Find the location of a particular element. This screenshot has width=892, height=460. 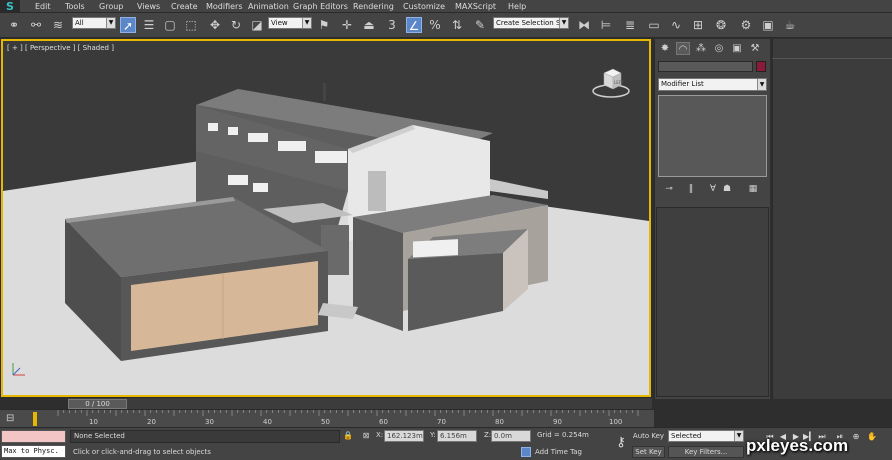

menu-tools: Tools is located at coordinates (75, 6).